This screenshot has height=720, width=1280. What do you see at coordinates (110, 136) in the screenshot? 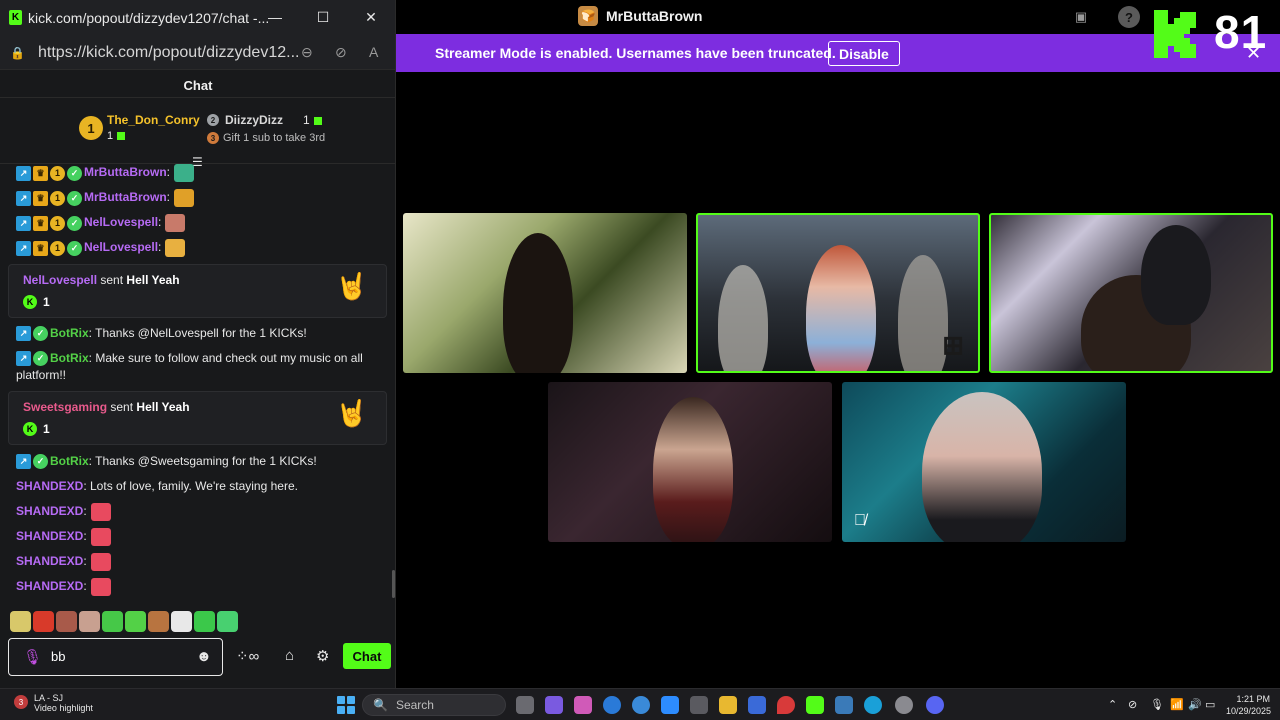
I see `leader-first-count-value: 1` at bounding box center [110, 136].